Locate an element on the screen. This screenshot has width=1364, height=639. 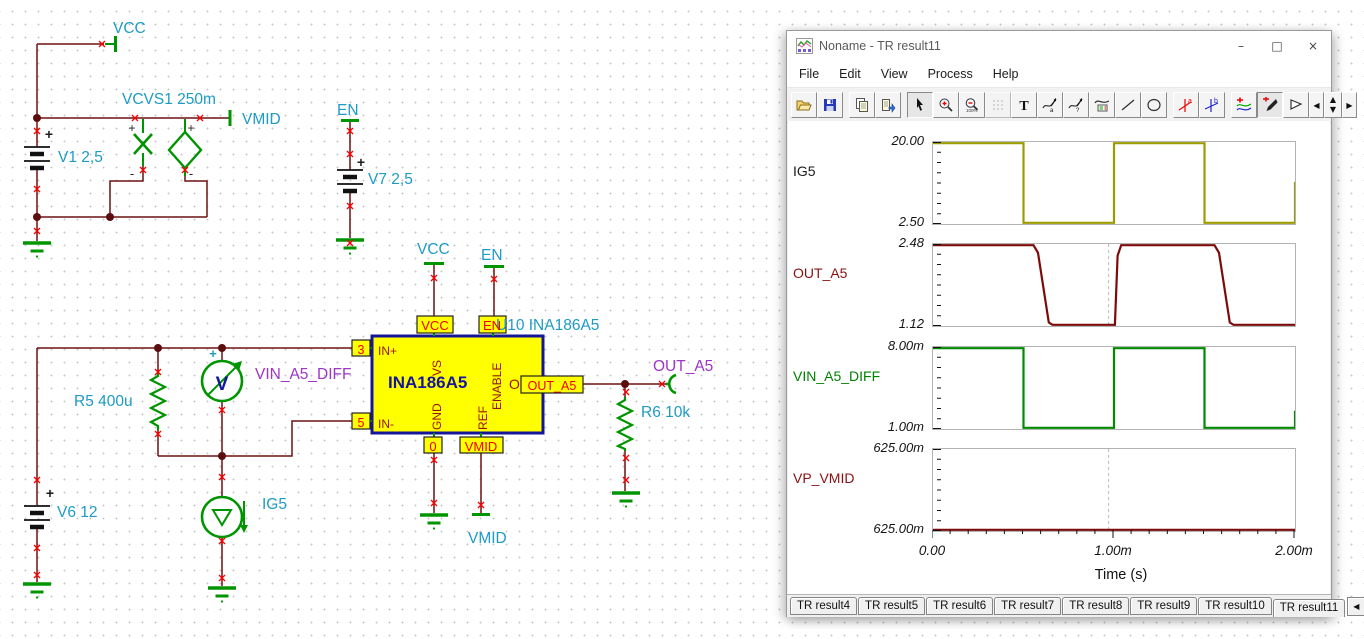
grid-button is located at coordinates (998, 105).